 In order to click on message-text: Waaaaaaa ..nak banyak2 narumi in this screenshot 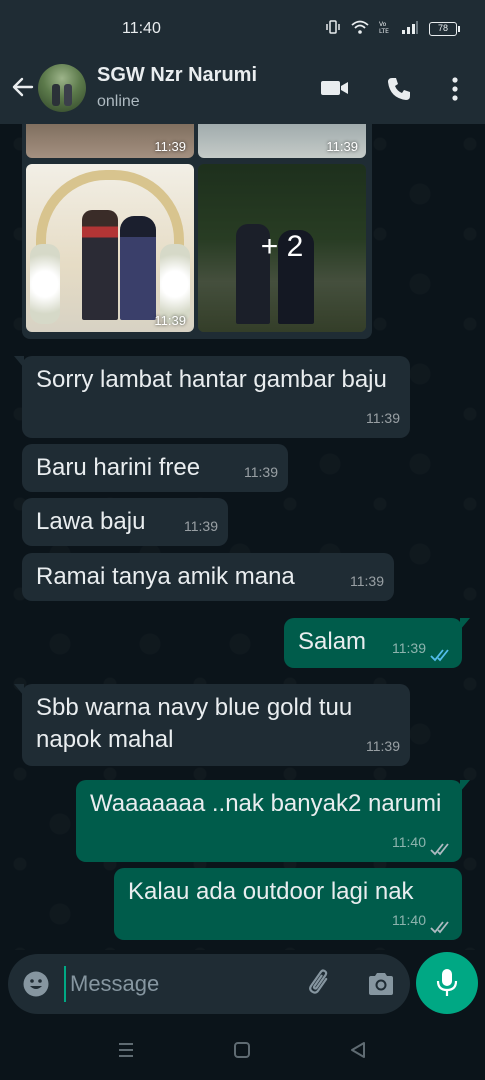, I will do `click(266, 803)`.